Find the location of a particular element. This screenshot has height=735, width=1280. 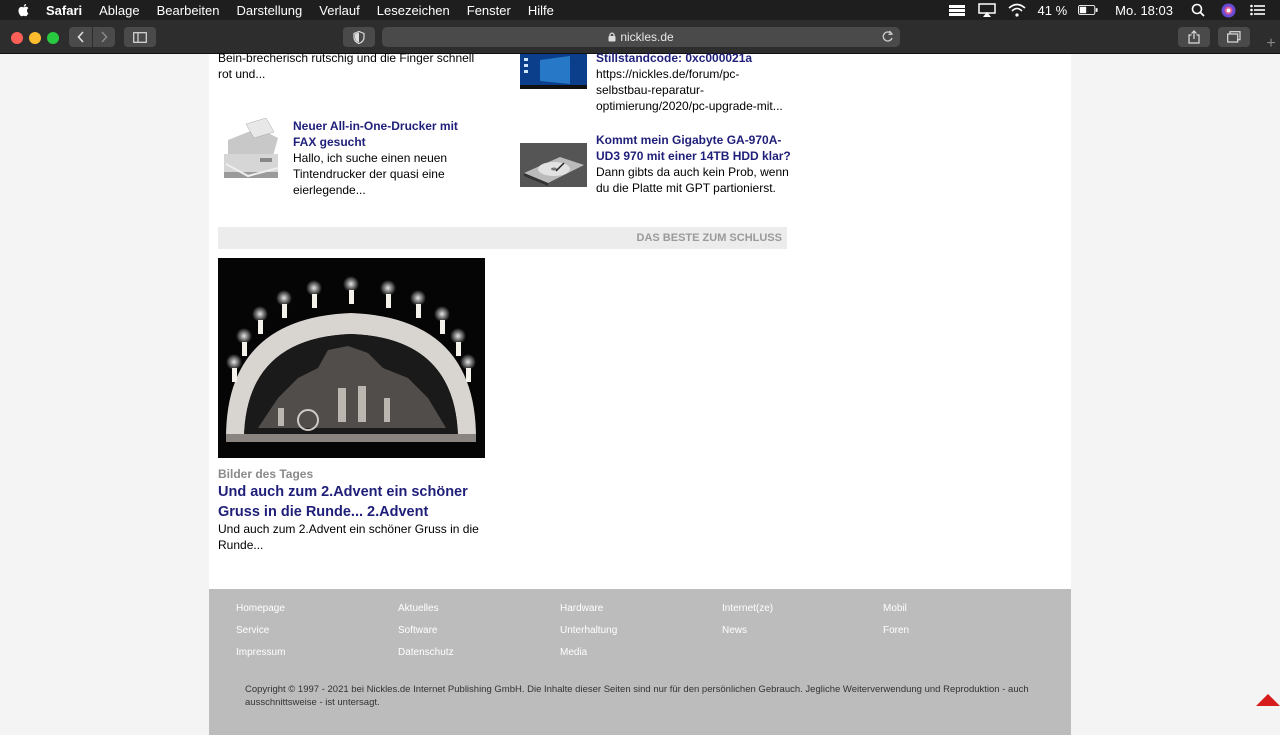

clock: Mo. 18:03 is located at coordinates (1144, 10).